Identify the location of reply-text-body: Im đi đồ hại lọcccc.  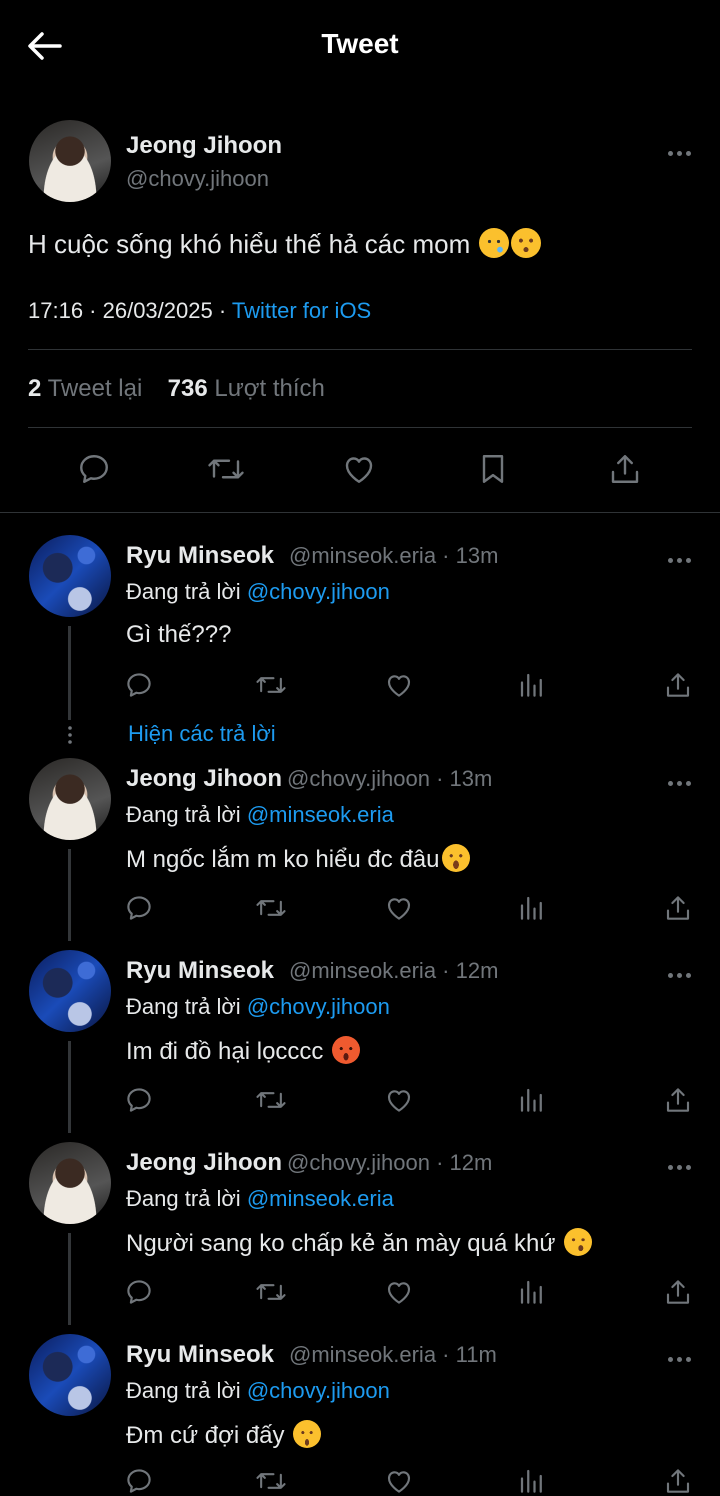
(228, 1051).